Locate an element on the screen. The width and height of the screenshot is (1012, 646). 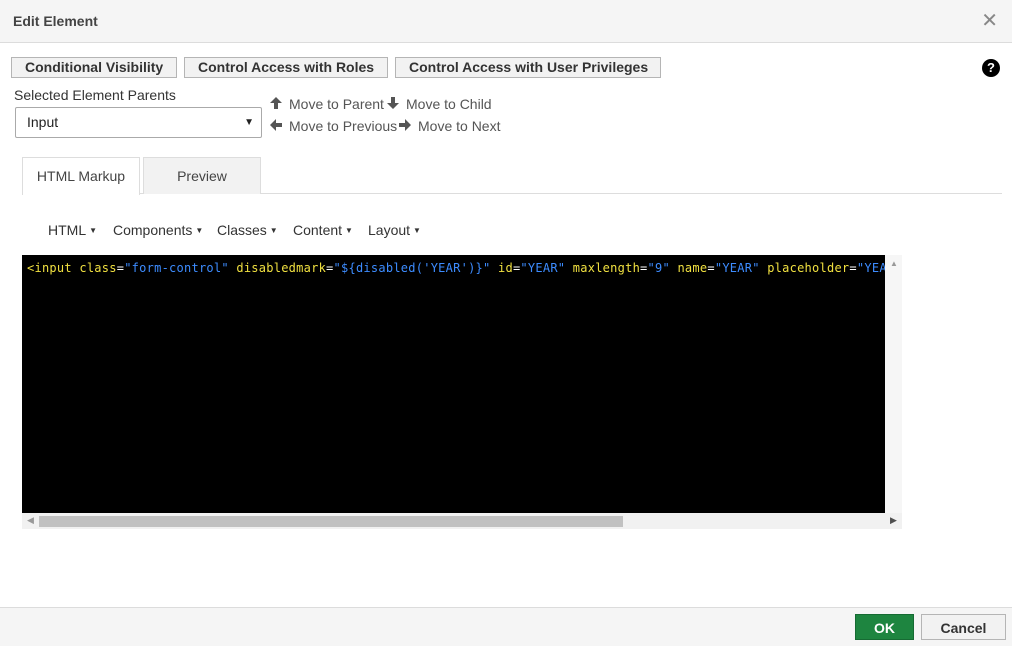
vertical-scrollbar: ▲ is located at coordinates (893, 384).